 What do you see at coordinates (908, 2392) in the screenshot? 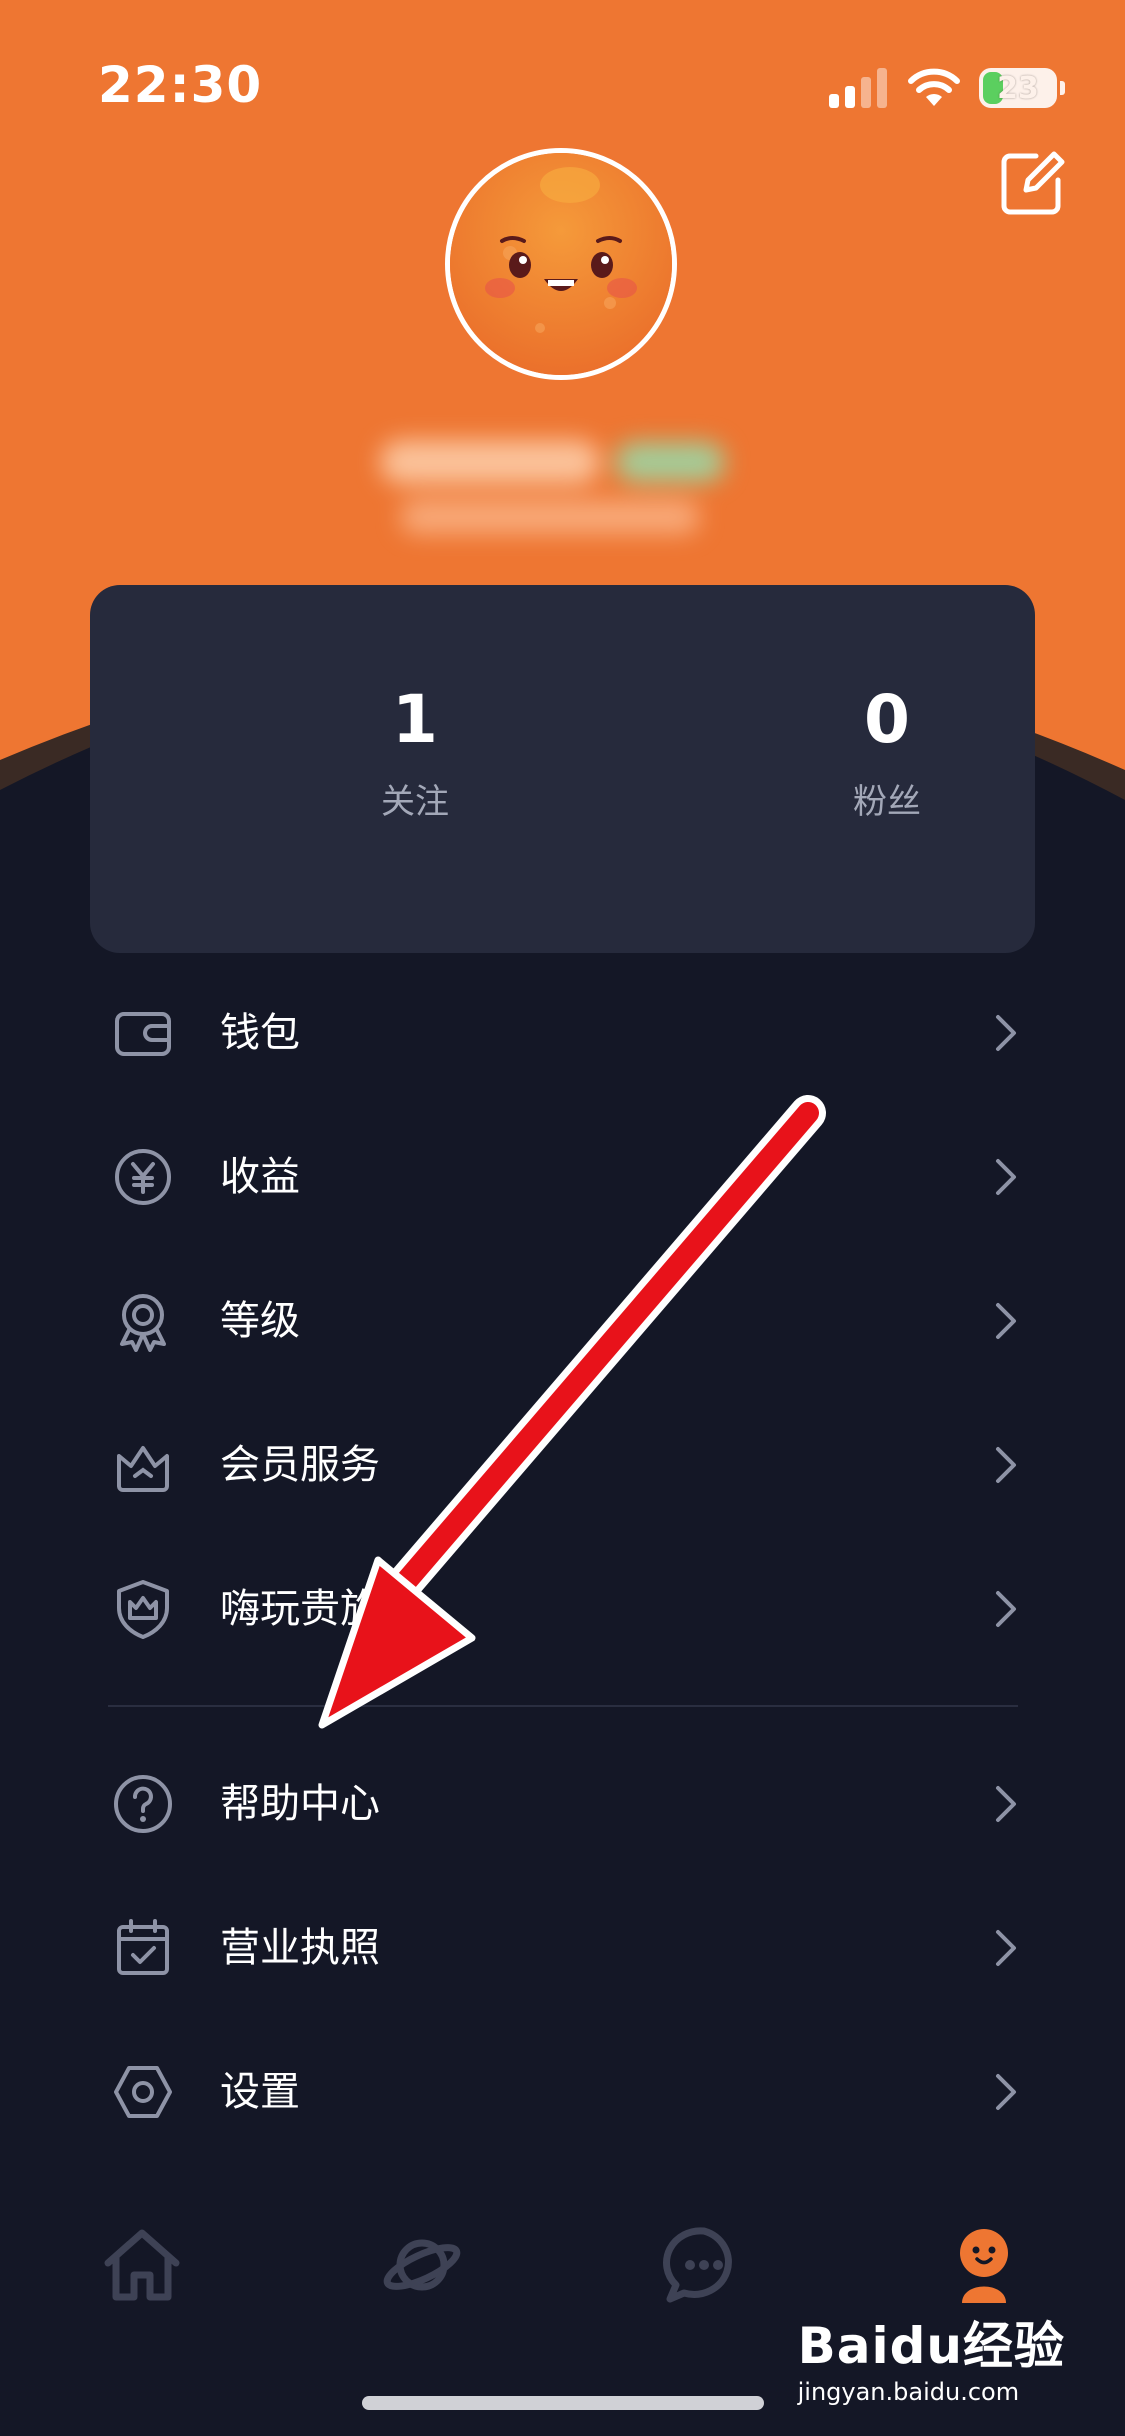
I see `watermark-url: jingyan.baidu.com` at bounding box center [908, 2392].